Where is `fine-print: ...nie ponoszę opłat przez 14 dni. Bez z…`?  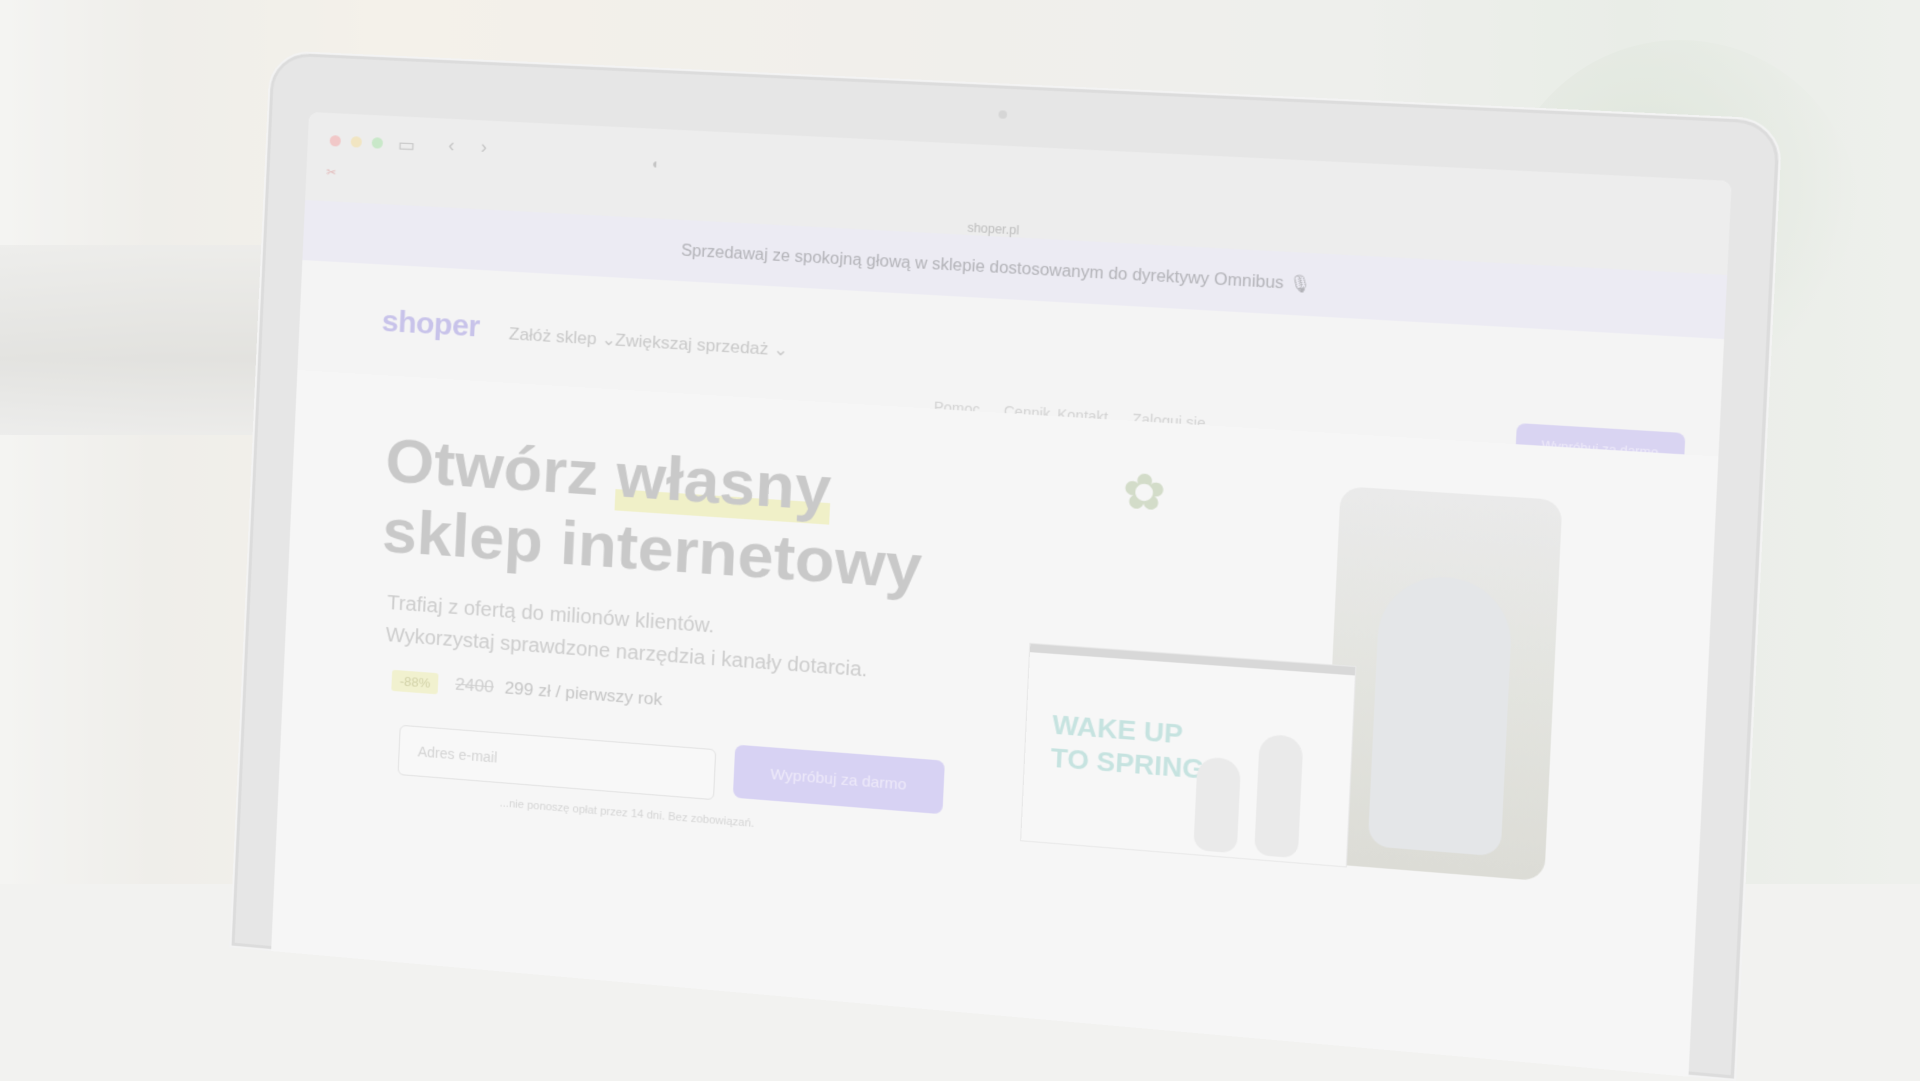 fine-print: ...nie ponoszę opłat przez 14 dni. Bez z… is located at coordinates (627, 813).